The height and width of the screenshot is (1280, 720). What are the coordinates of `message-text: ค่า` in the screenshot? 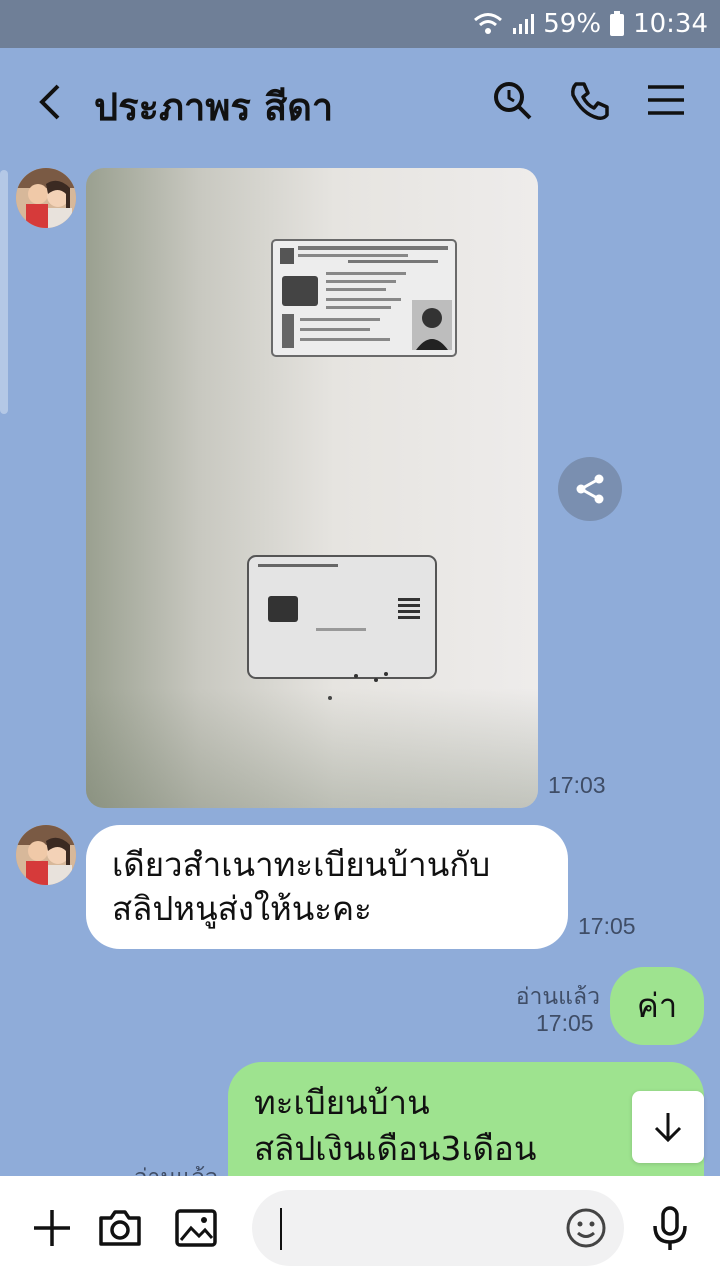 It's located at (657, 1005).